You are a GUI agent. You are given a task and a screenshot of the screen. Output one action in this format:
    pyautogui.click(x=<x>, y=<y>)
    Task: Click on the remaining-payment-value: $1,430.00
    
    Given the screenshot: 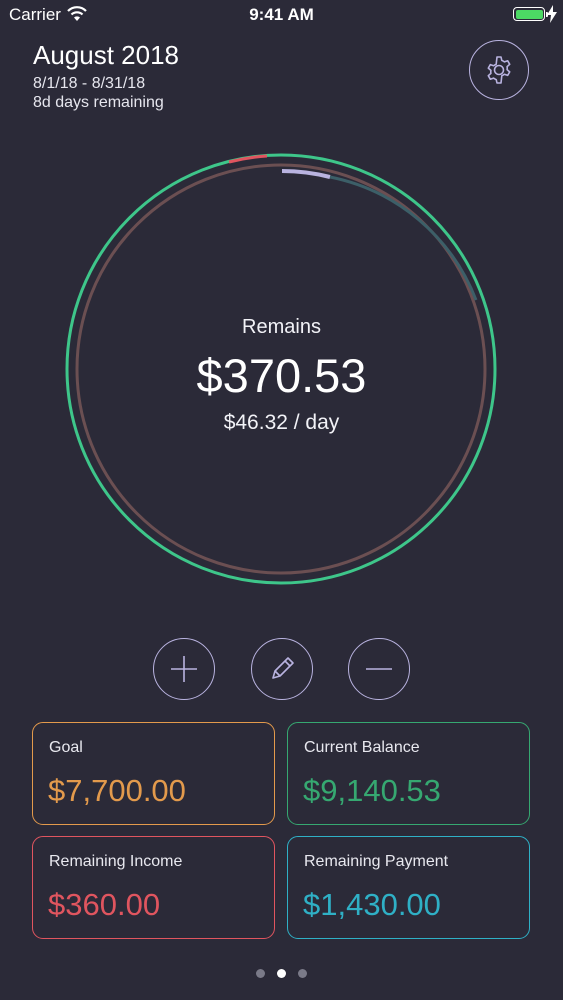 What is the action you would take?
    pyautogui.click(x=372, y=904)
    